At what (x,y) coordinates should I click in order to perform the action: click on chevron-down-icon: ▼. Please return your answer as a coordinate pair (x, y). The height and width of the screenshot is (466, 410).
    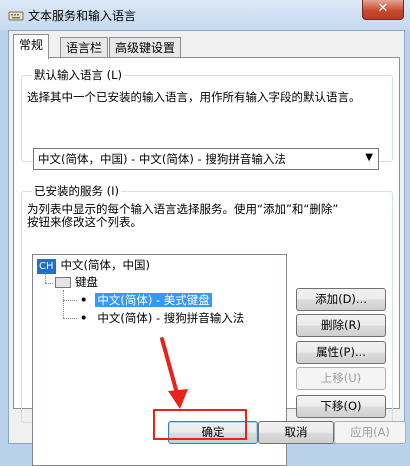
    Looking at the image, I should click on (369, 157).